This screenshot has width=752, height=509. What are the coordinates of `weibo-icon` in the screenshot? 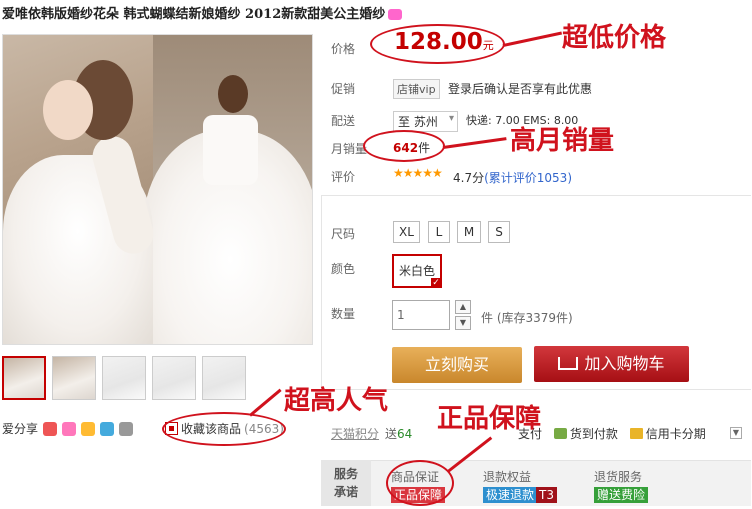 It's located at (69, 428).